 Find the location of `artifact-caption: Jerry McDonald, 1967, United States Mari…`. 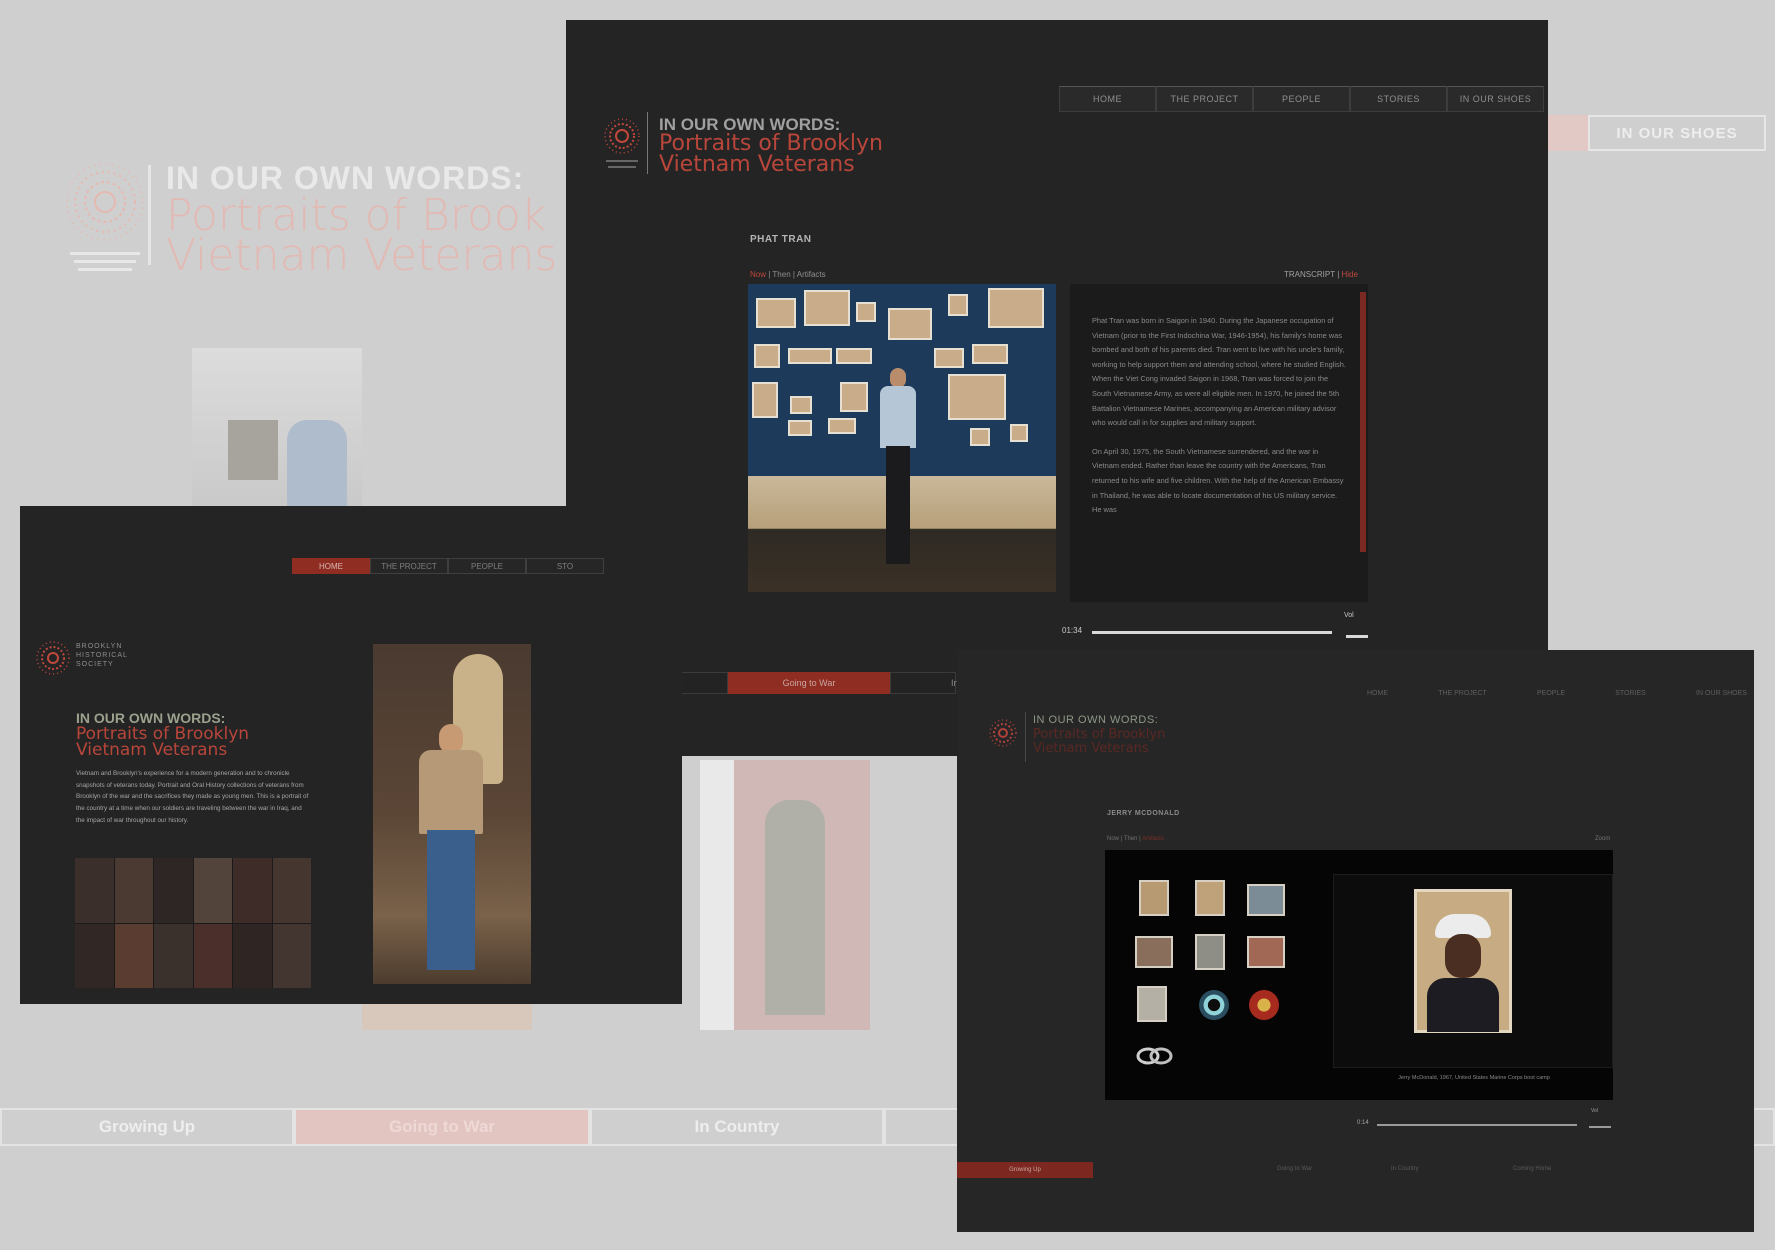

artifact-caption: Jerry McDonald, 1967, United States Mari… is located at coordinates (1474, 1078).